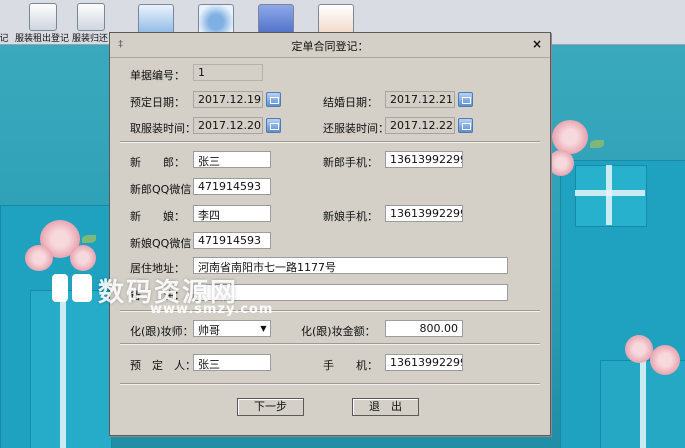 Image resolution: width=685 pixels, height=448 pixels. What do you see at coordinates (537, 44) in the screenshot?
I see `close-button: ×` at bounding box center [537, 44].